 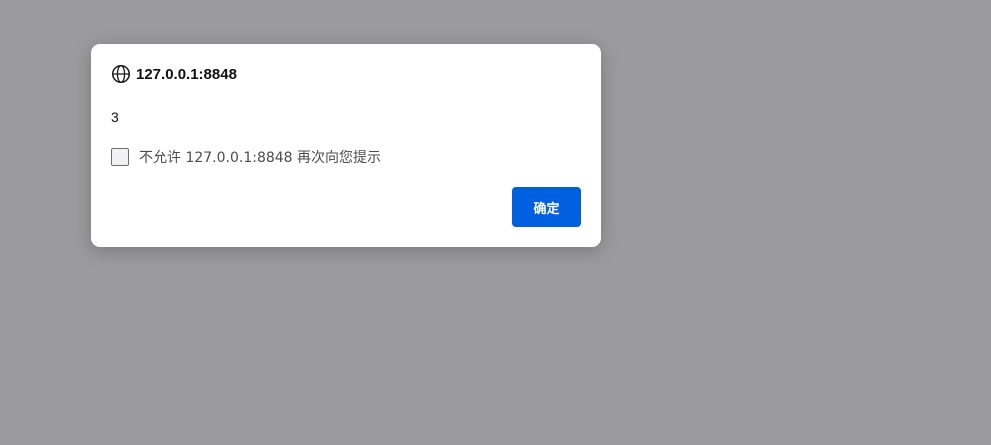 I want to click on suppress-dialogs-label: 不允许 127.0.0.1:8848 再次向您提示, so click(x=260, y=157).